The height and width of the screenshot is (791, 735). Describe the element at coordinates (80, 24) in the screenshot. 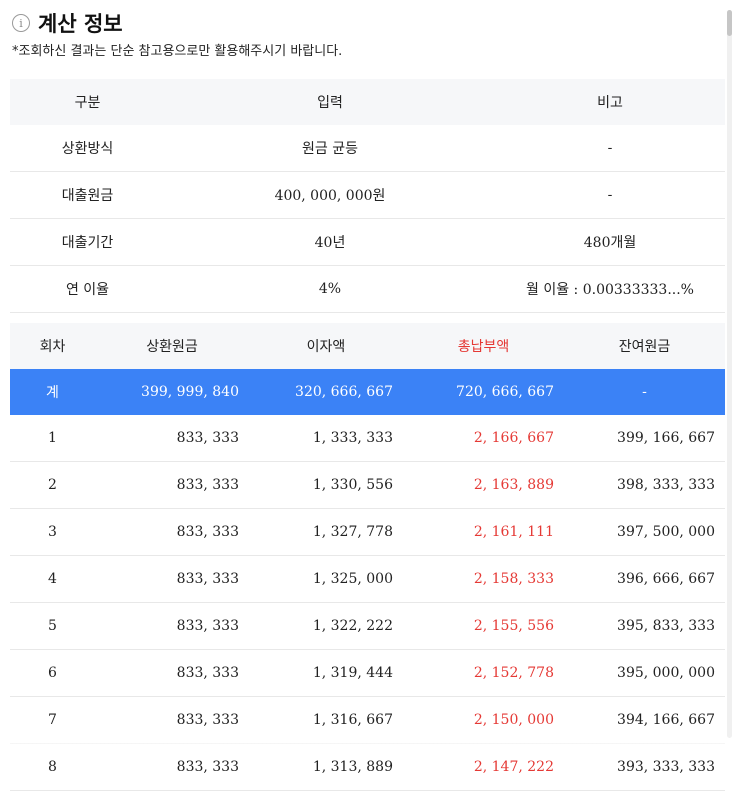

I see `page-title: 계산 정보` at that location.